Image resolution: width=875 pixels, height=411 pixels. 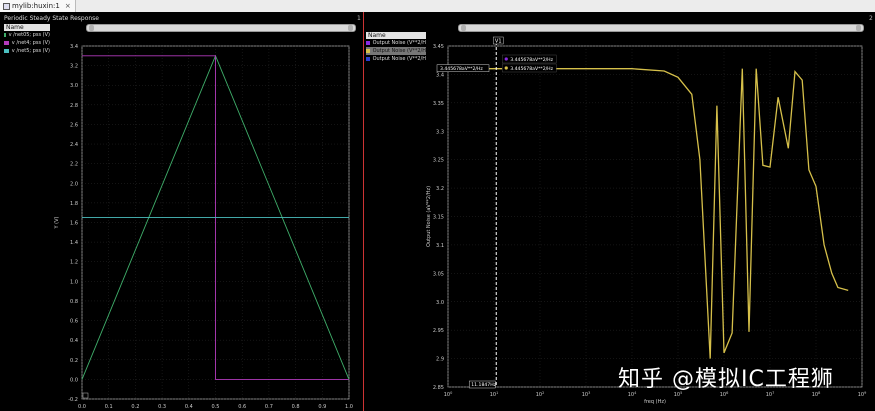 What do you see at coordinates (438, 104) in the screenshot?
I see `y-tick-label: 3.35` at bounding box center [438, 104].